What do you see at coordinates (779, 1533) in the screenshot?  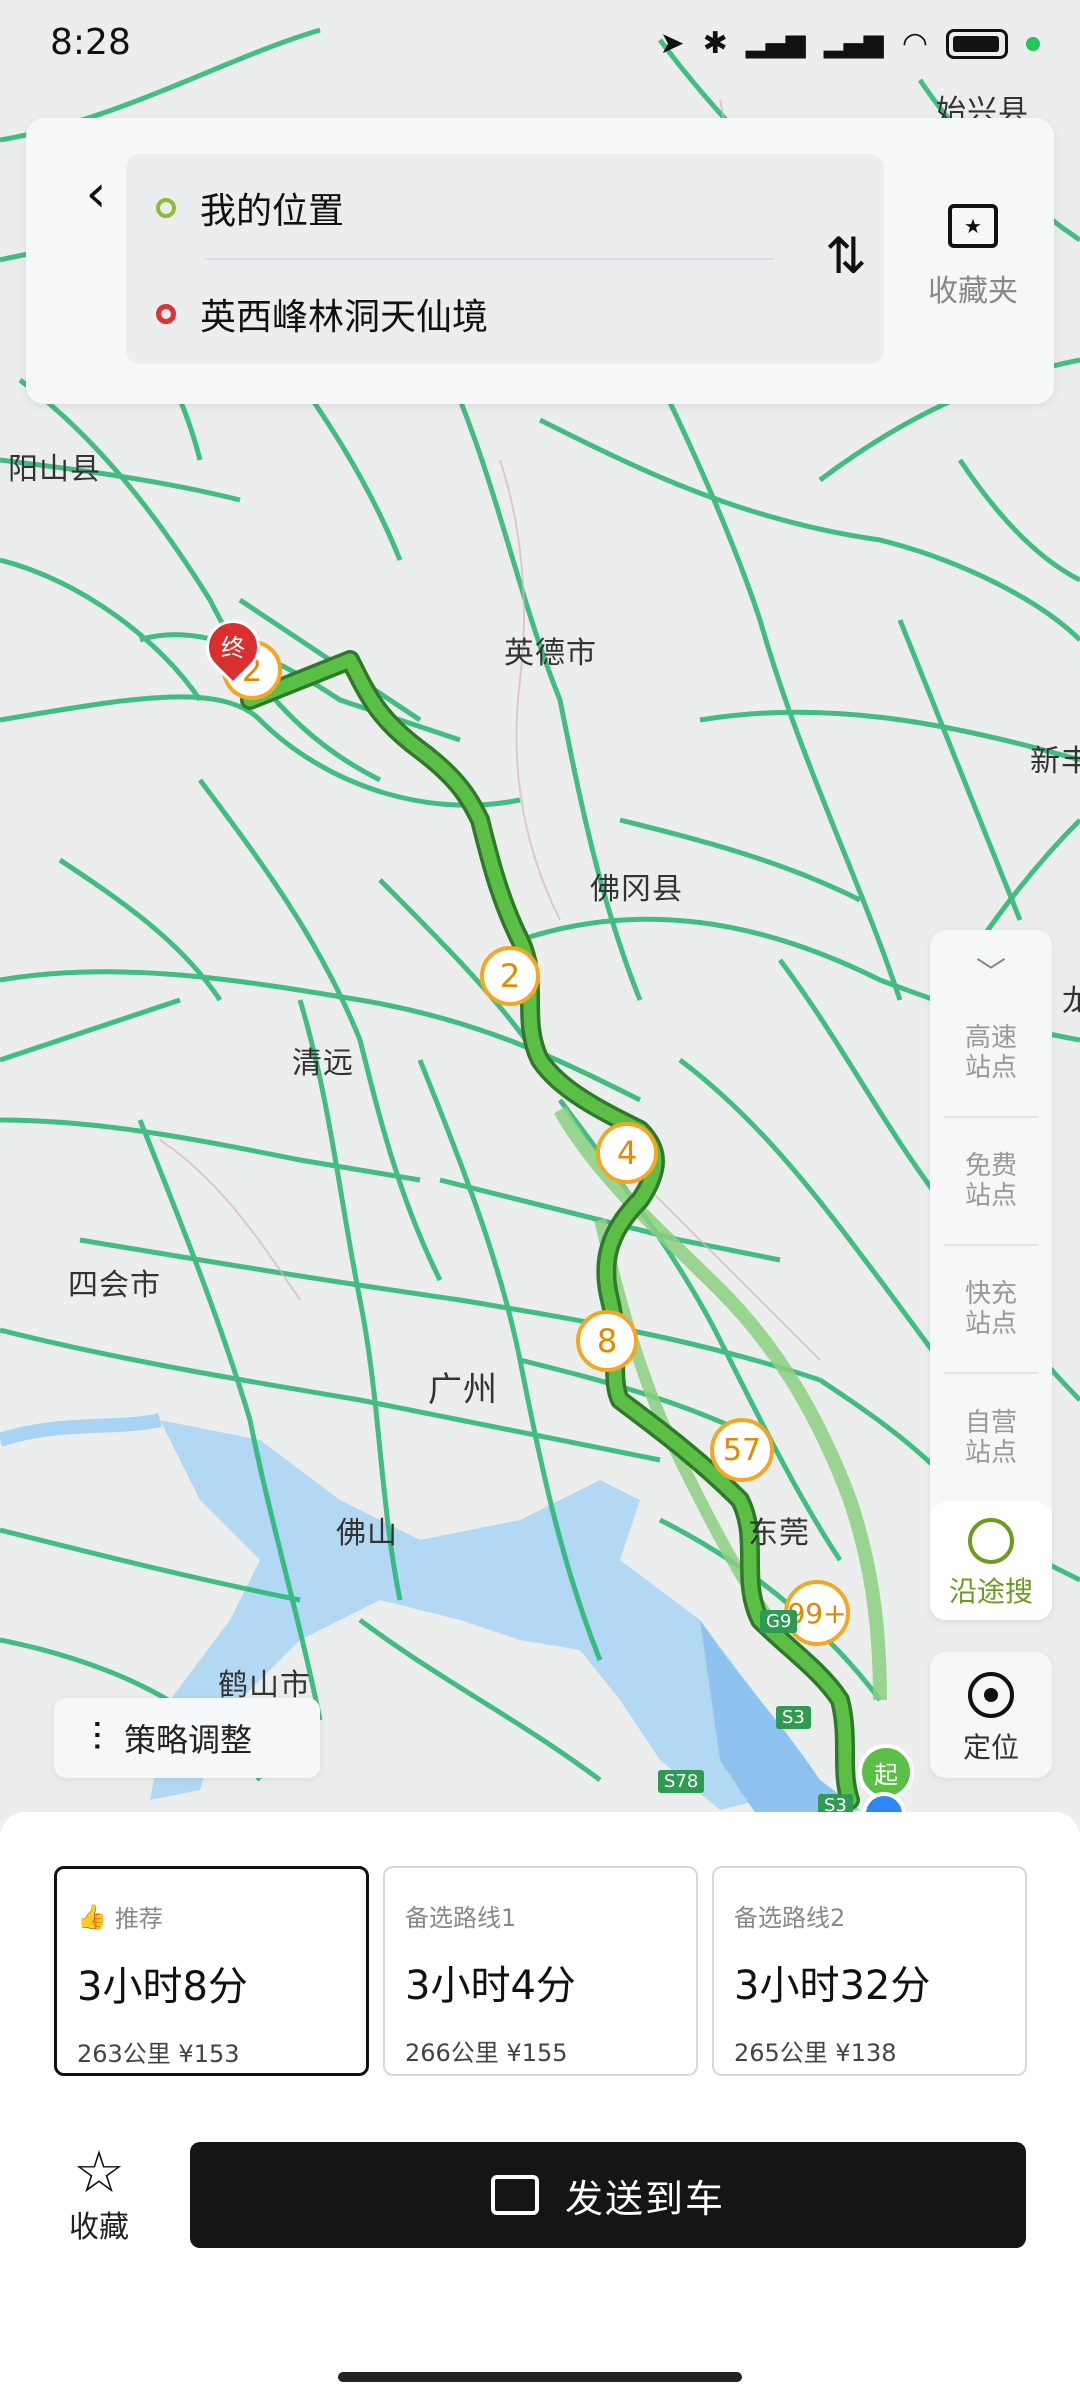 I see `map-label-city: 东莞` at bounding box center [779, 1533].